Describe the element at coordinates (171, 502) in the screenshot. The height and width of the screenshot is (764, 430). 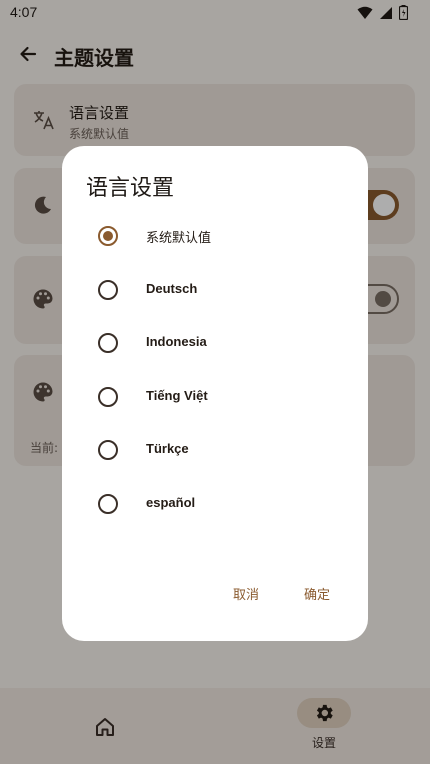
I see `language-option-label: español` at that location.